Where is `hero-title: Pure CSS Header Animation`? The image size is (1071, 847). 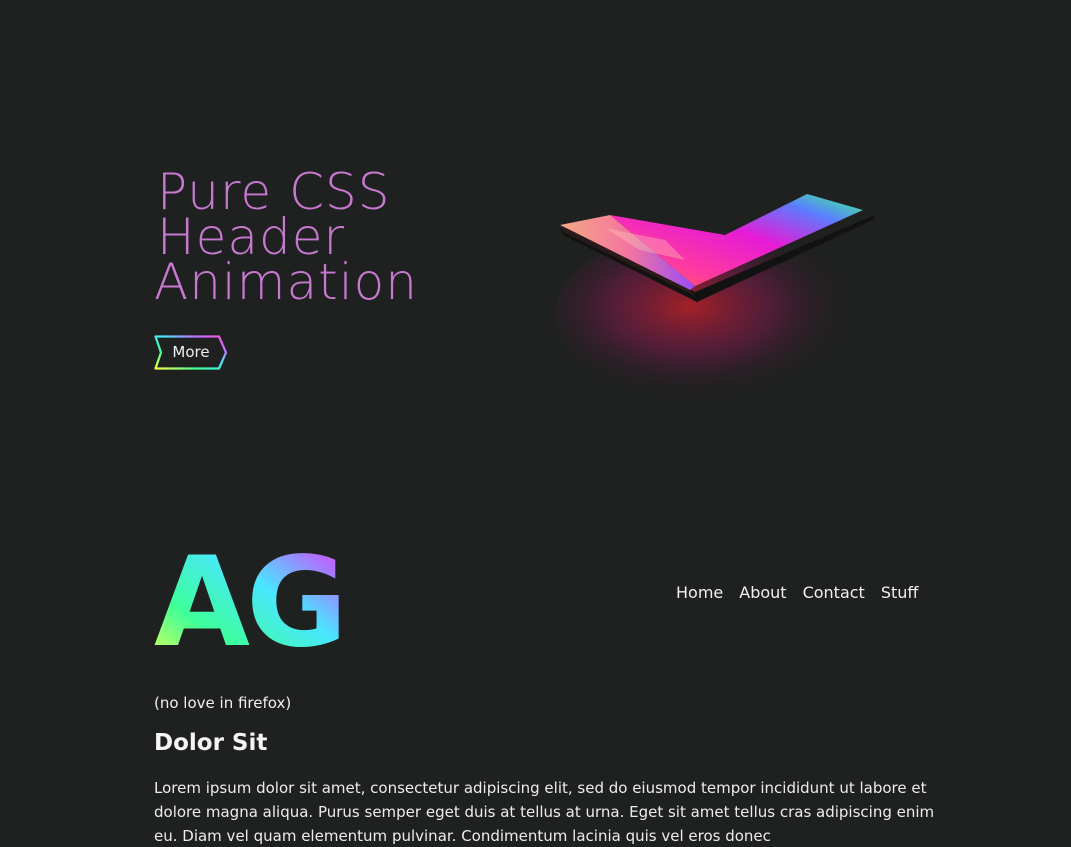 hero-title: Pure CSS Header Animation is located at coordinates (286, 239).